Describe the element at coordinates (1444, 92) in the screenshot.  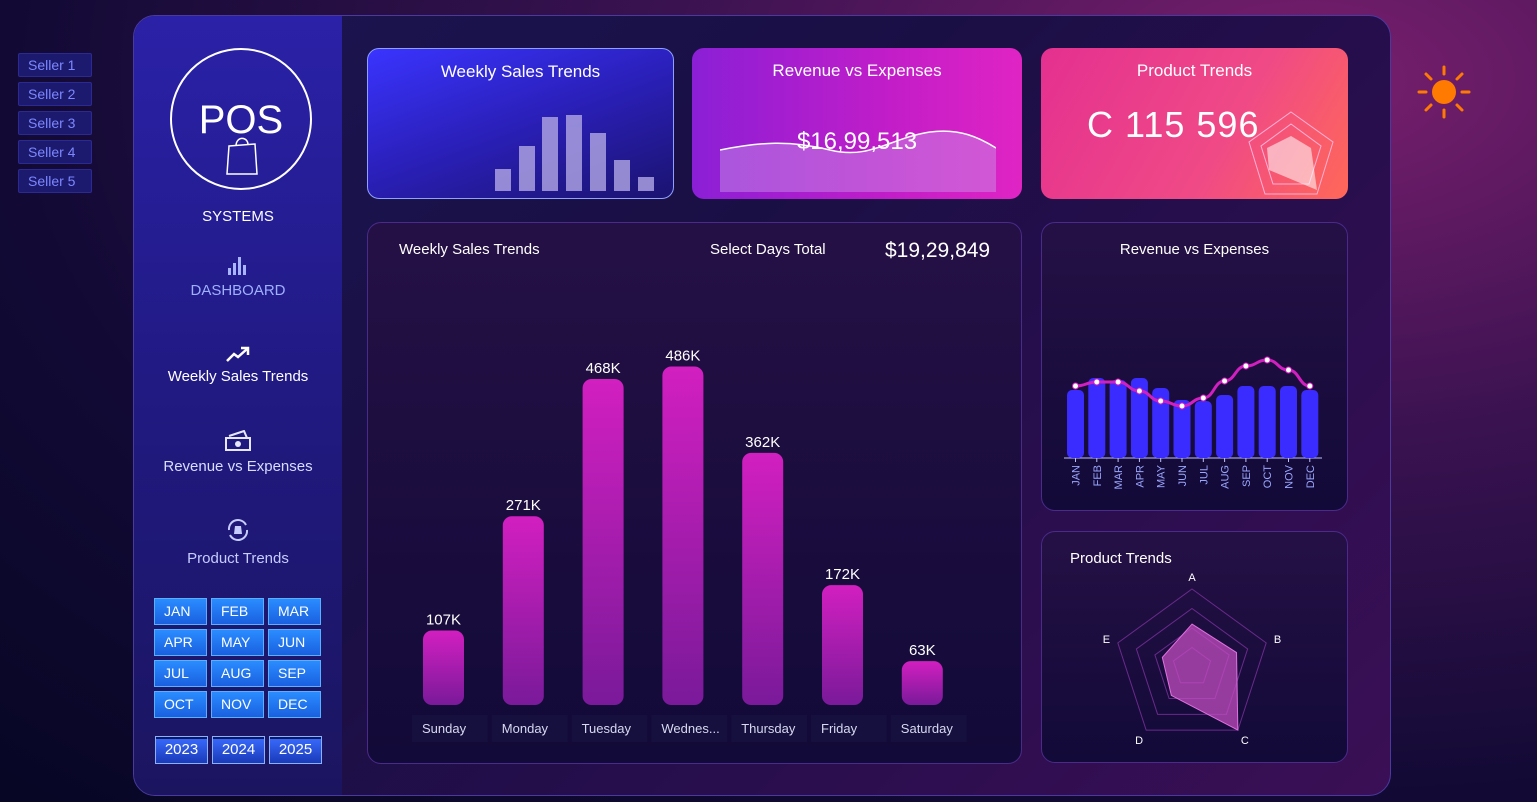
I see `sun-icon` at that location.